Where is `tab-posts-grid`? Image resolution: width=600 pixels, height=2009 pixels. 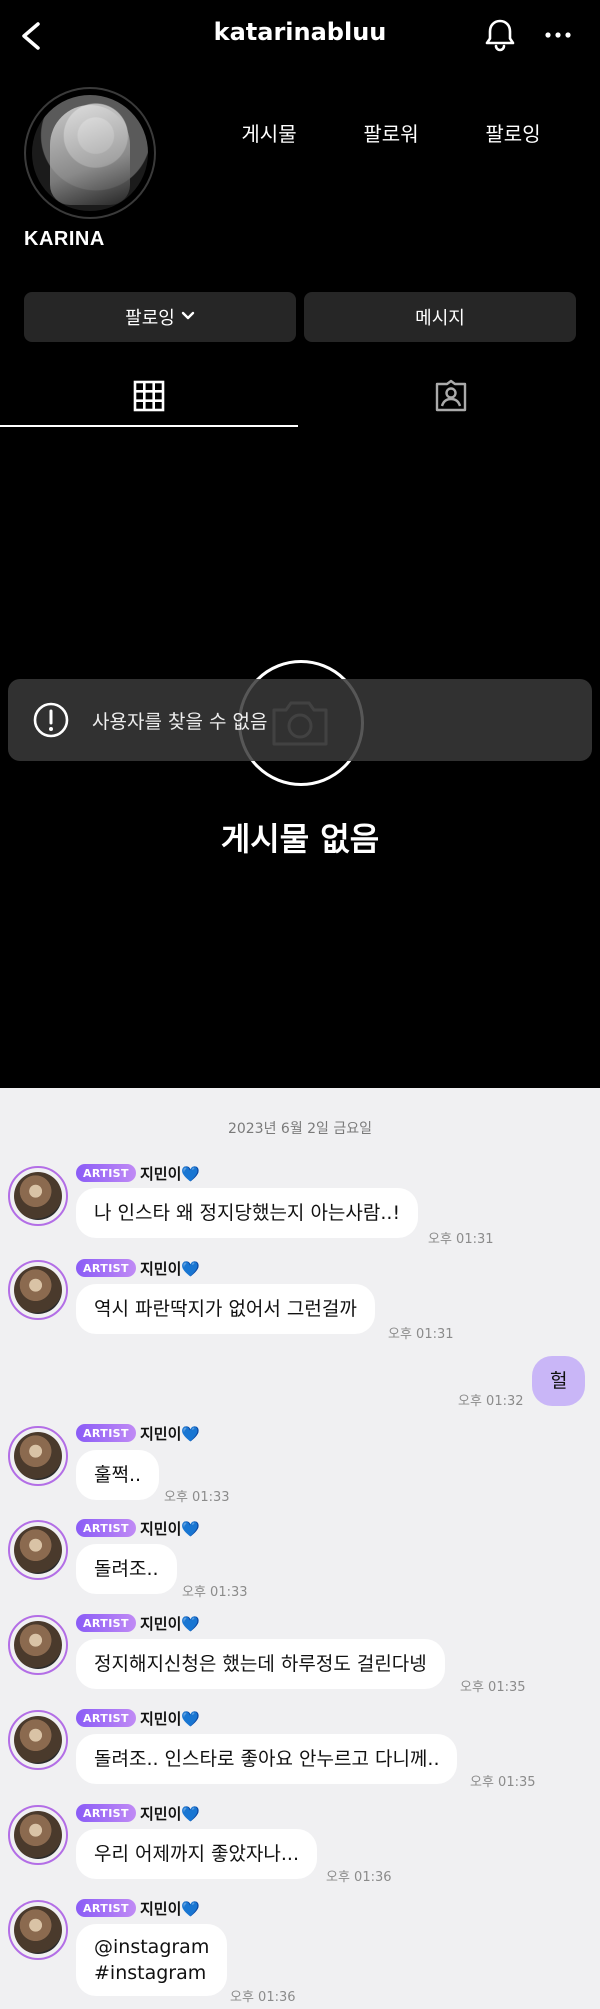 tab-posts-grid is located at coordinates (149, 396).